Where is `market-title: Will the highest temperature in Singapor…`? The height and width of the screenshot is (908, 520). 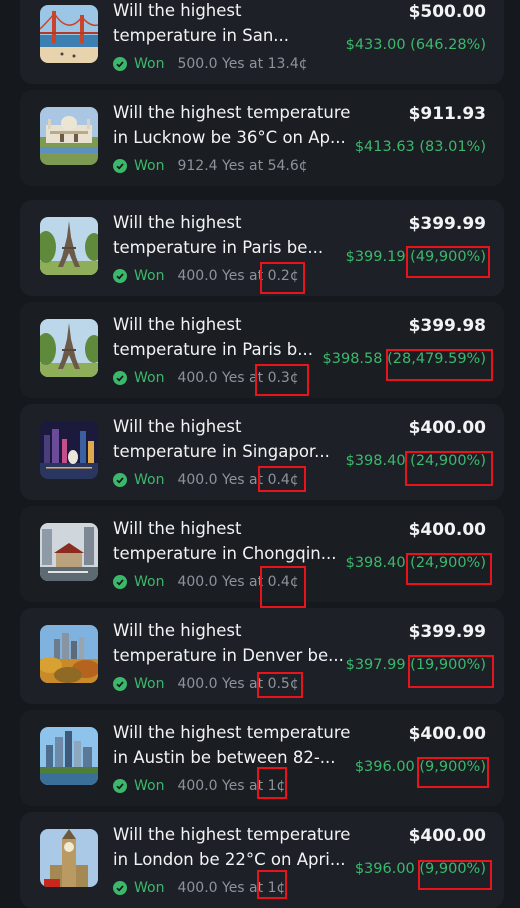 market-title: Will the highest temperature in Singapor… is located at coordinates (233, 439).